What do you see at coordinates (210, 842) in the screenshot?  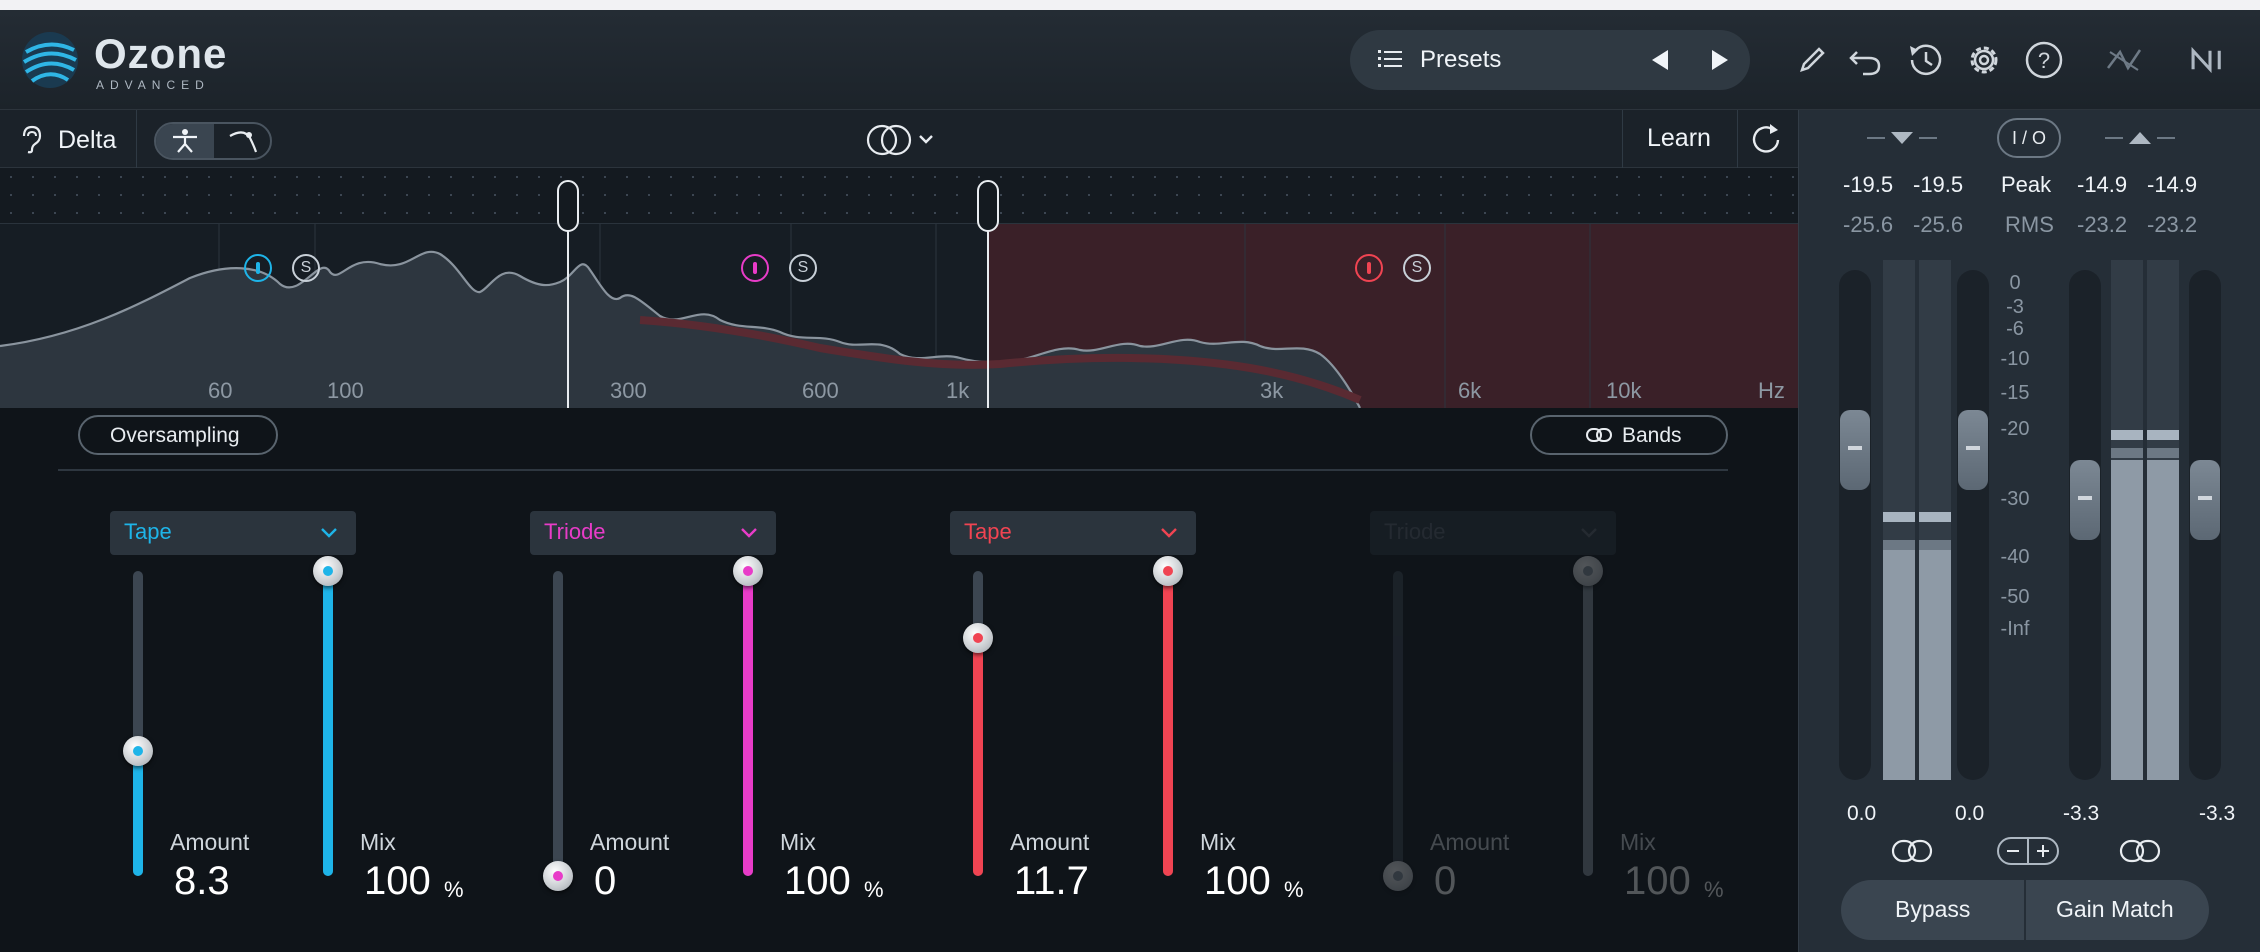 I see `band-1-amount-label: Amount` at bounding box center [210, 842].